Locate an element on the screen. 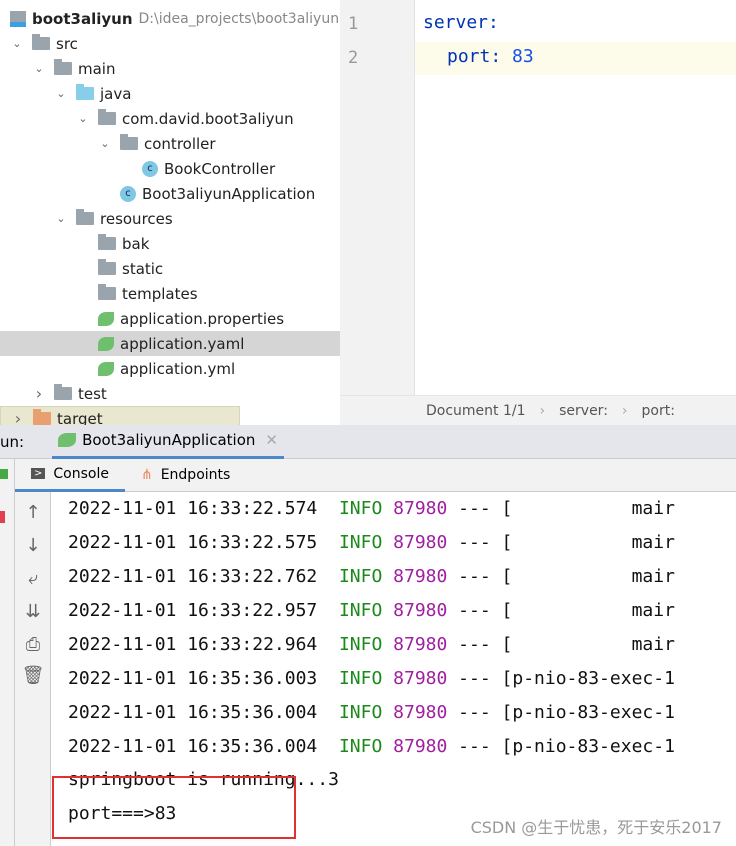 The image size is (736, 846). tree-item-label: templates is located at coordinates (160, 293).